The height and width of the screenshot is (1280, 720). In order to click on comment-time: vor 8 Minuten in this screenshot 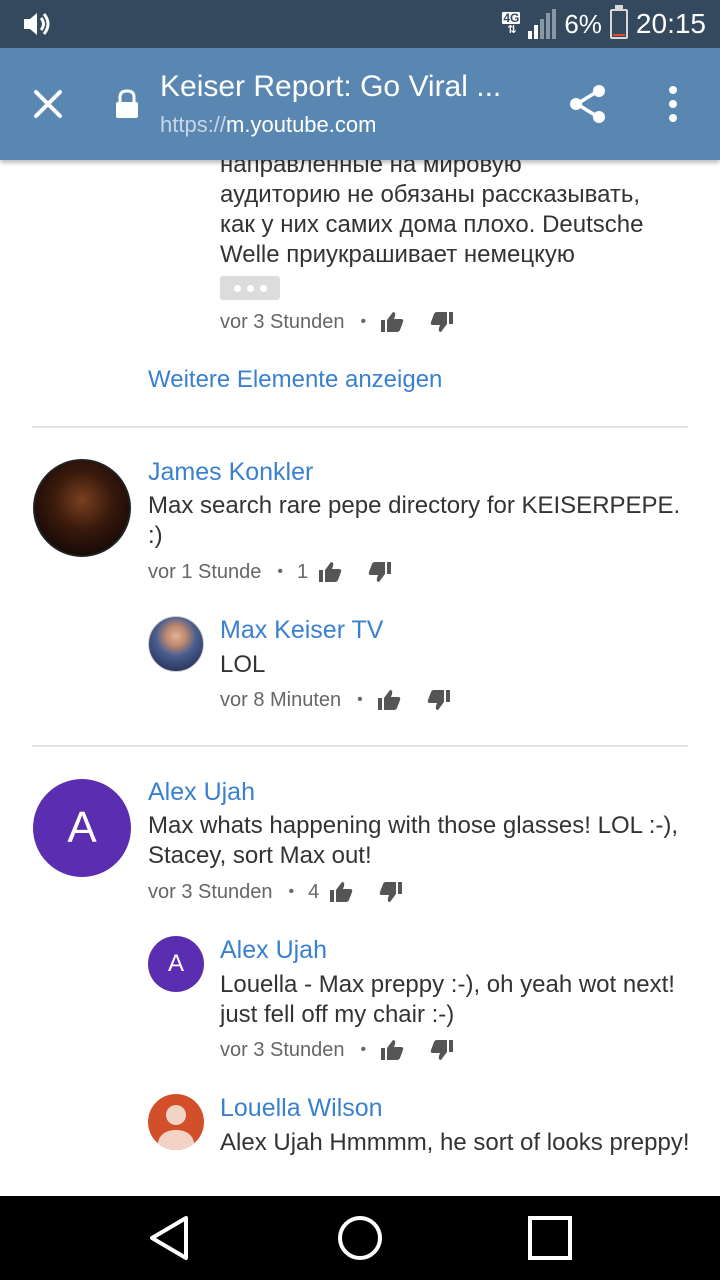, I will do `click(281, 699)`.